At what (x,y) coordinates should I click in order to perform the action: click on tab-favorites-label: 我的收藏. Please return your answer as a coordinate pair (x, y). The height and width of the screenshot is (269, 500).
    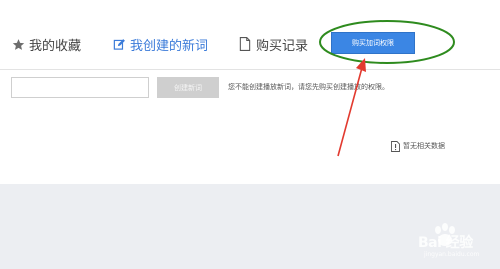
    Looking at the image, I should click on (55, 46).